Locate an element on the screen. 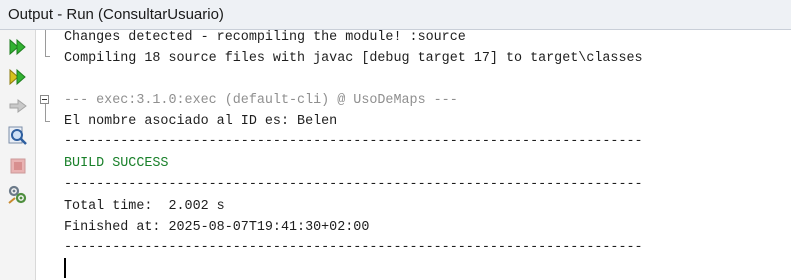 Image resolution: width=791 pixels, height=280 pixels. rerun-last-button is located at coordinates (18, 106).